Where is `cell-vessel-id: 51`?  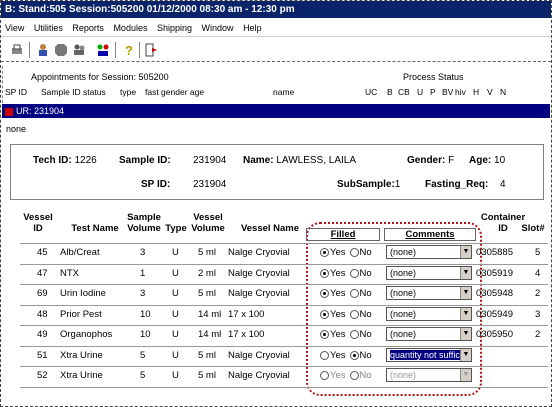 cell-vessel-id: 51 is located at coordinates (42, 355).